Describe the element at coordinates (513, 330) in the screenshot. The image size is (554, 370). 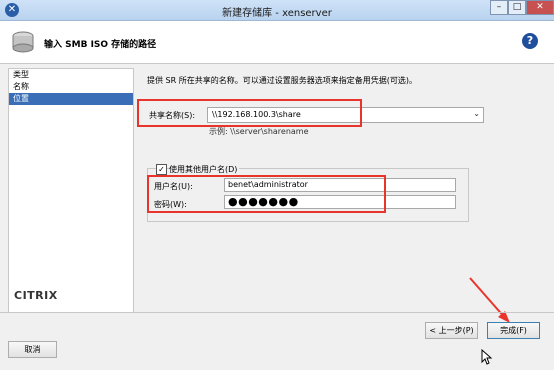
I see `finish-button: 完成(F)` at that location.